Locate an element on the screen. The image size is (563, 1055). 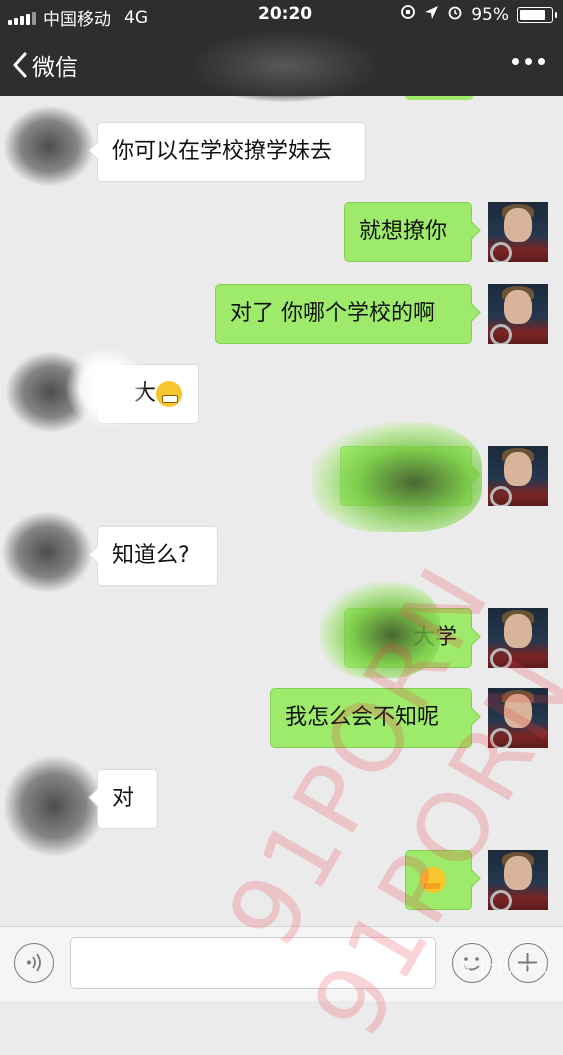
grimace-emoji is located at coordinates (169, 394).